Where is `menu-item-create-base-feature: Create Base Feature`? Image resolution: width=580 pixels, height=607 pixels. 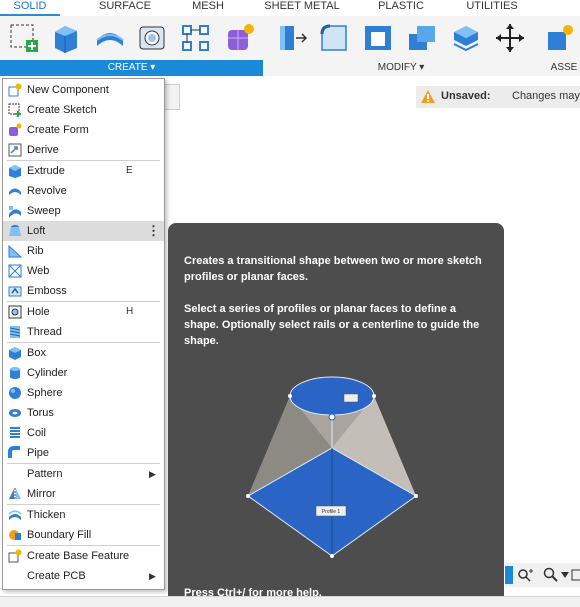 menu-item-create-base-feature: Create Base Feature is located at coordinates (83, 556).